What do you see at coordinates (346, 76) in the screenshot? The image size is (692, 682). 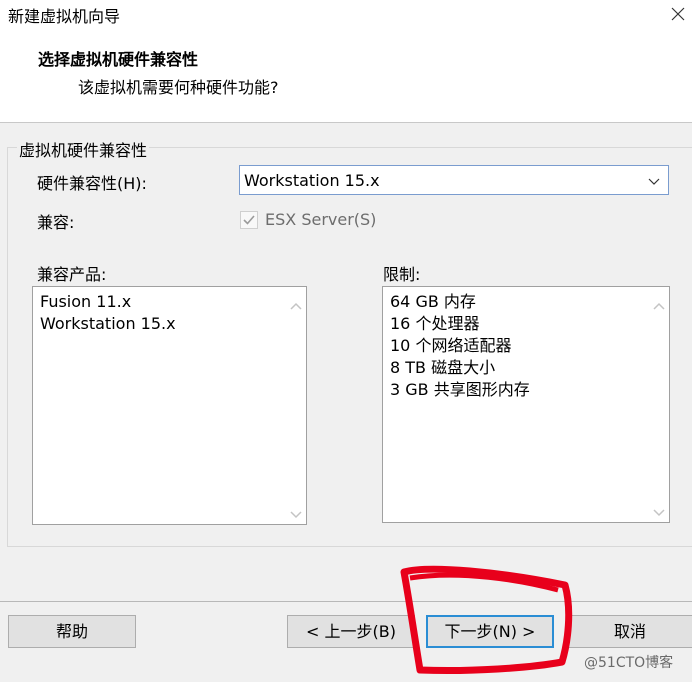 I see `wizard-header: 选择虚拟机硬件兼容性 该虚拟机需要何种硬件功能?` at bounding box center [346, 76].